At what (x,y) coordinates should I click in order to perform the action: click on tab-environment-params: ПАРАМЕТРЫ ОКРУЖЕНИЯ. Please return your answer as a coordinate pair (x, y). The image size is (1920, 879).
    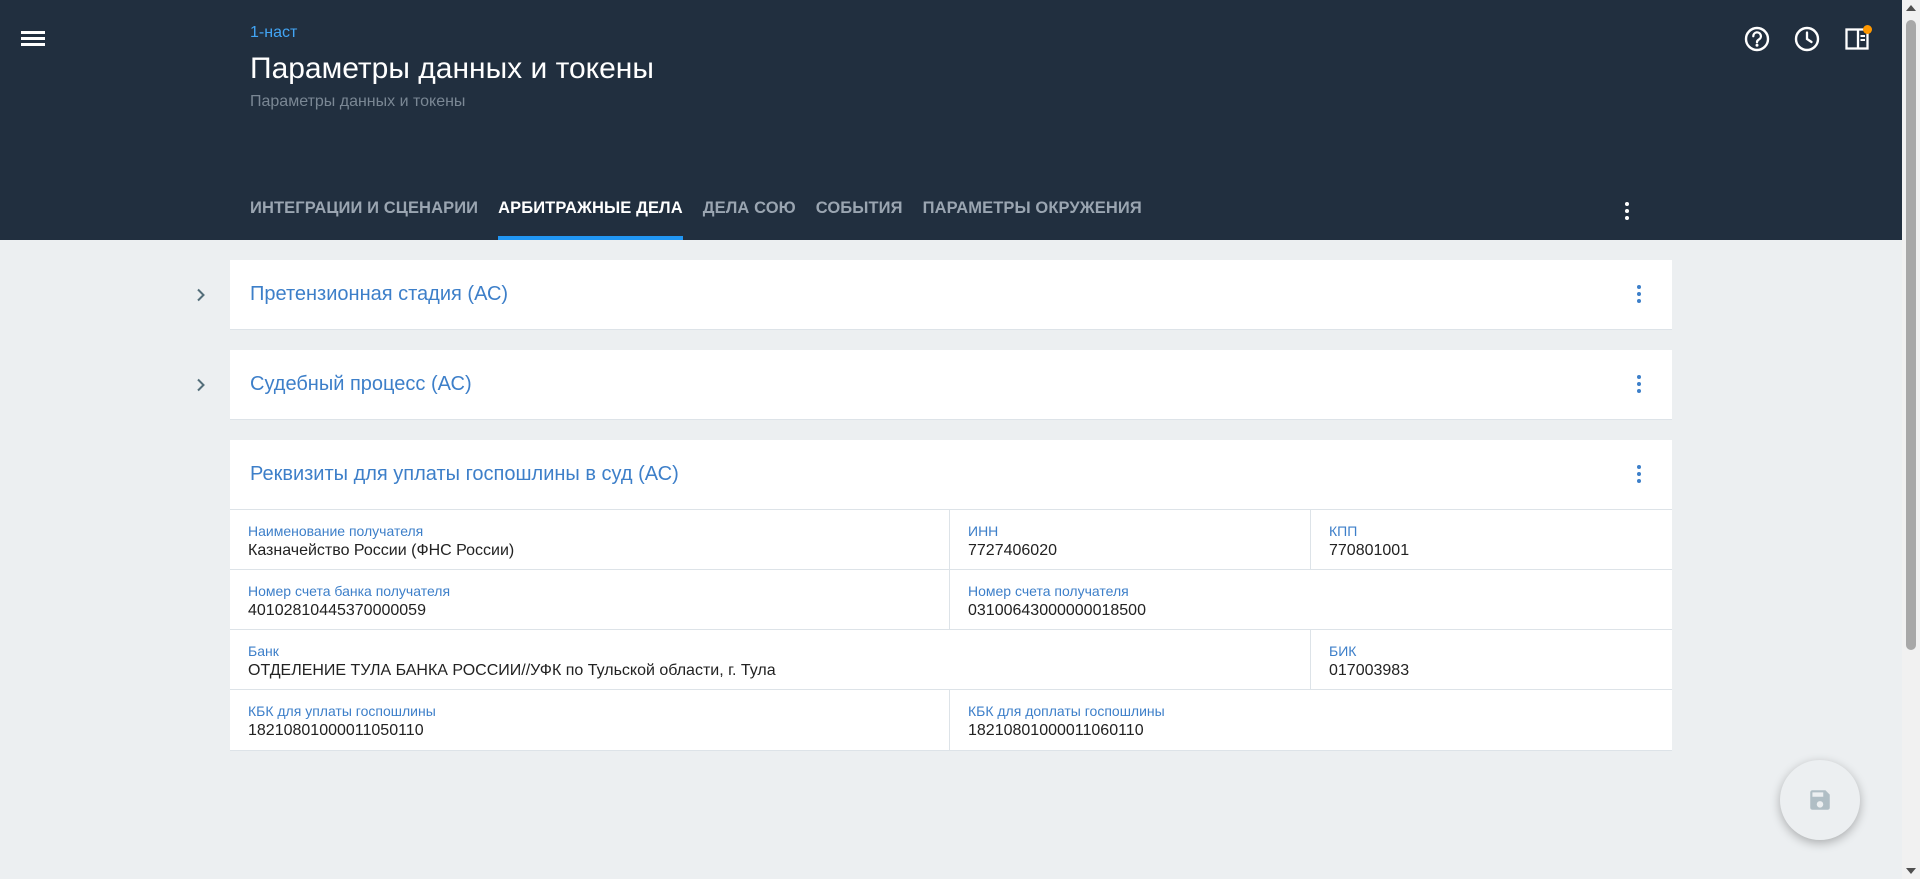
    Looking at the image, I should click on (1032, 212).